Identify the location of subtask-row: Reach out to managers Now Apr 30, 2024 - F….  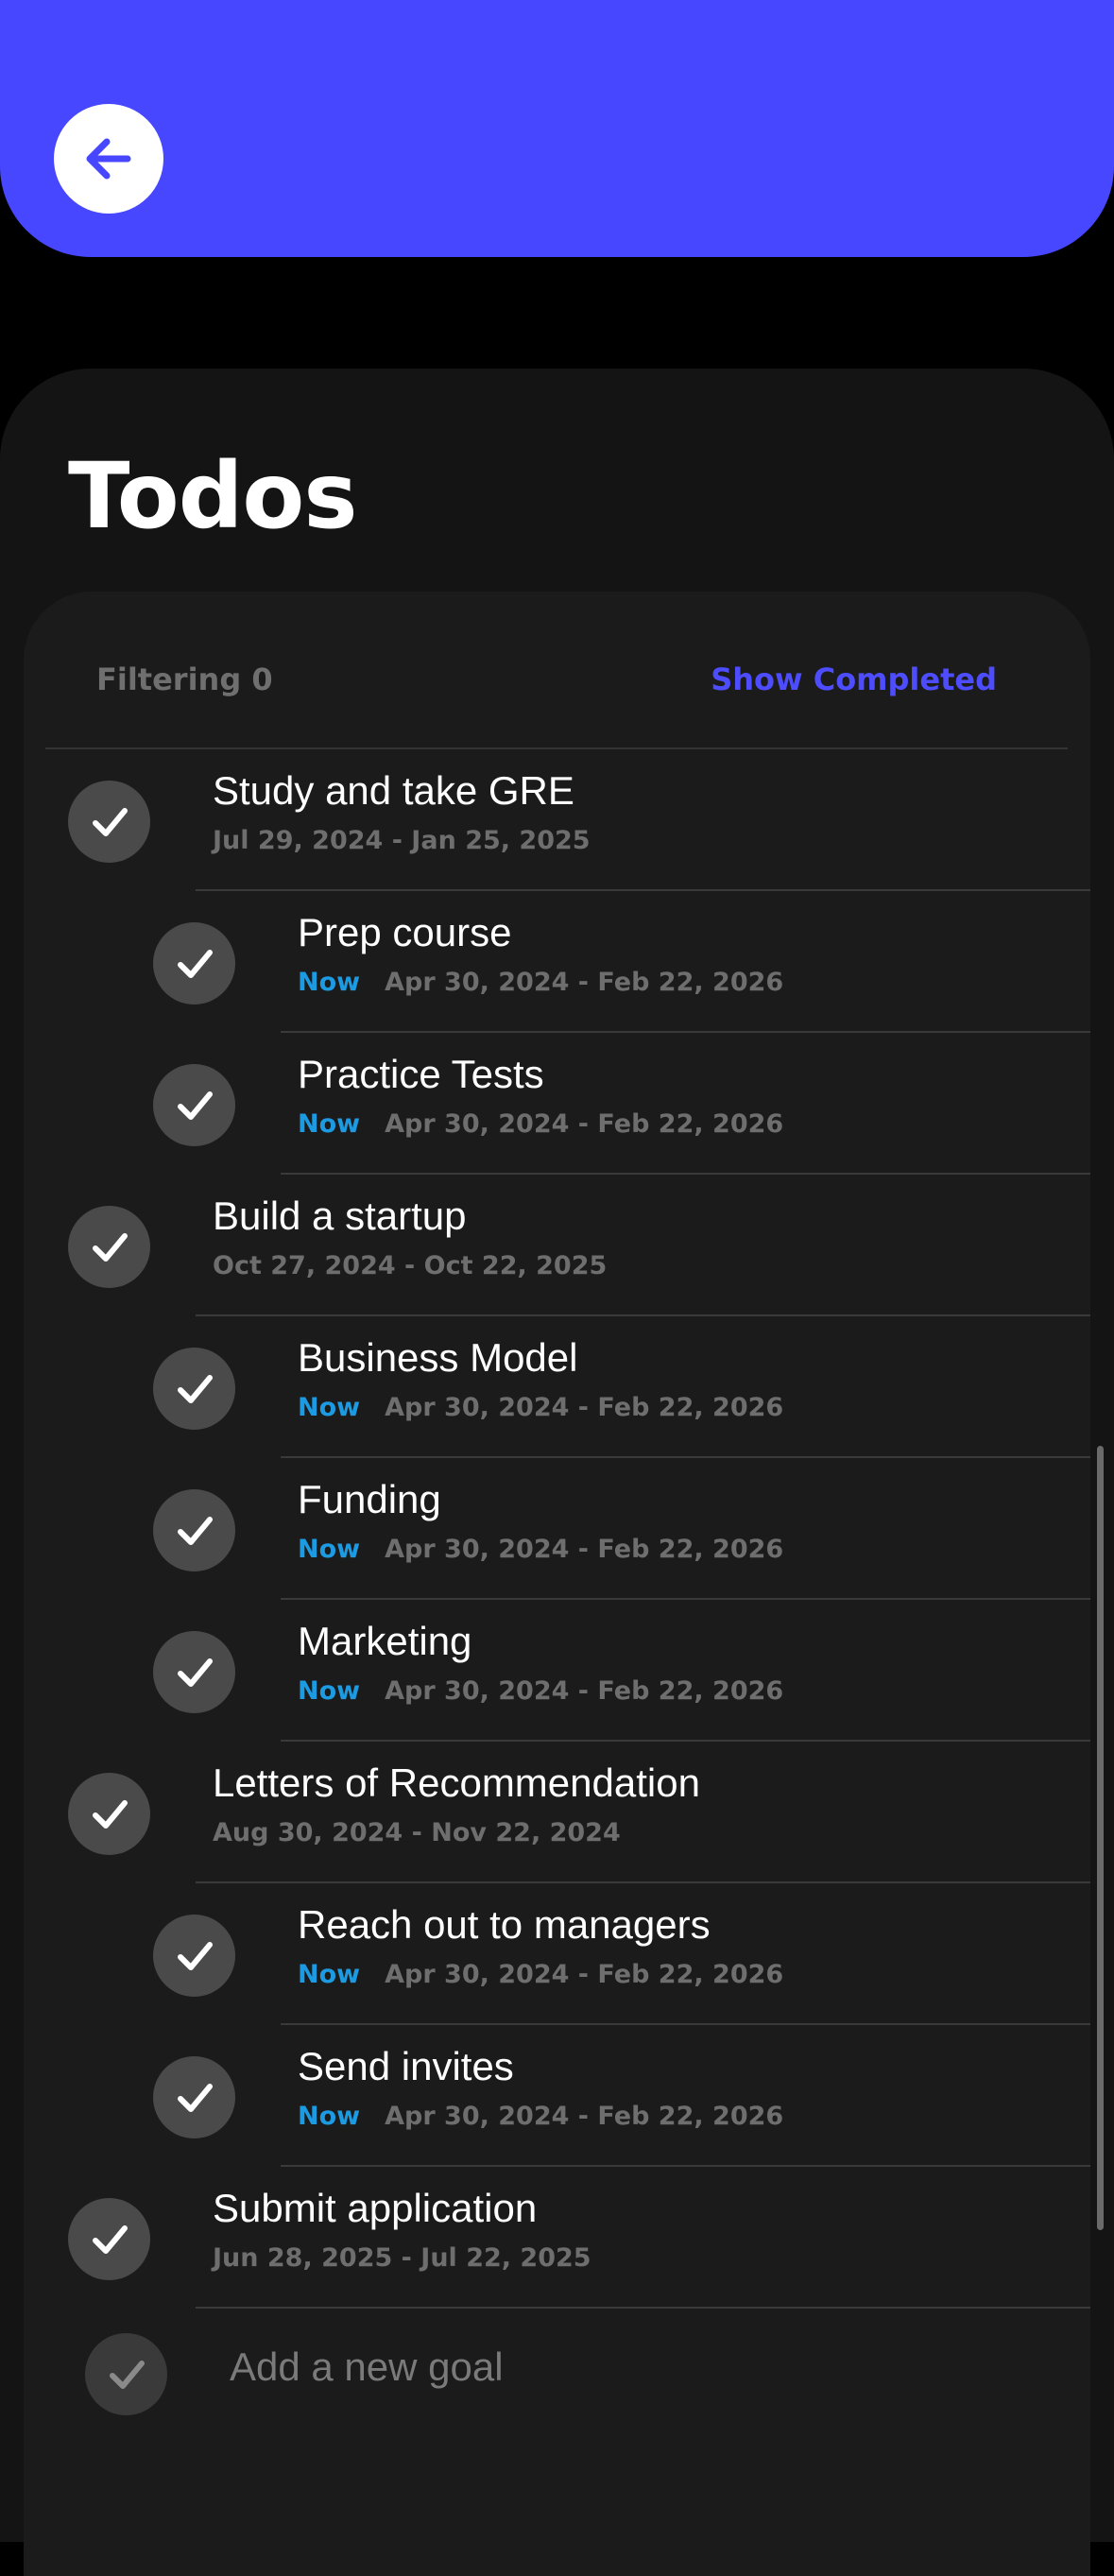
(557, 1954).